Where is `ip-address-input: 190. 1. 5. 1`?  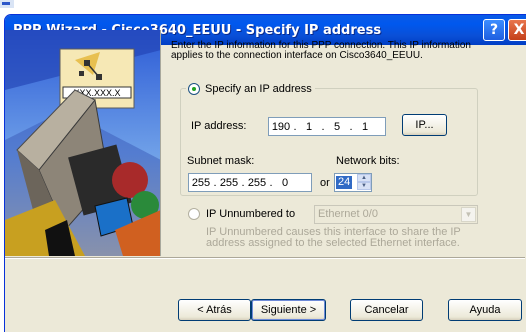 ip-address-input: 190. 1. 5. 1 is located at coordinates (327, 126).